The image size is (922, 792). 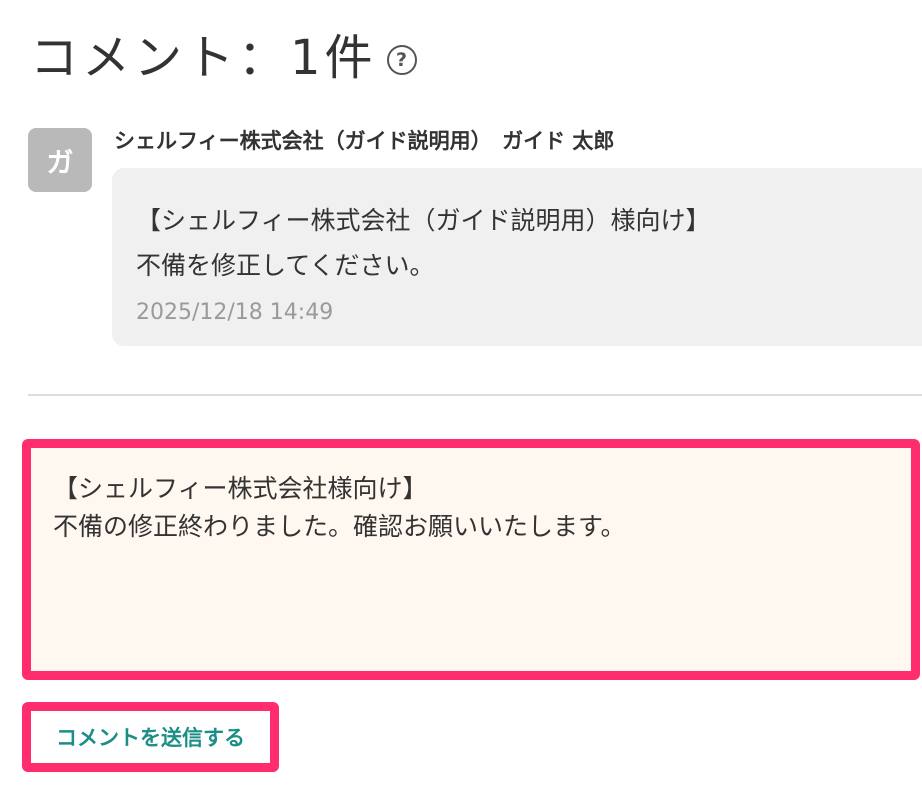 I want to click on avatar-initial: ガ, so click(x=60, y=163).